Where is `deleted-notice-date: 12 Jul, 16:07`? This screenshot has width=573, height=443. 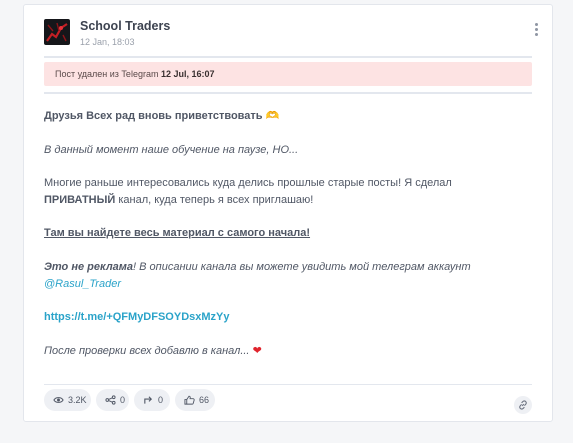
deleted-notice-date: 12 Jul, 16:07 is located at coordinates (187, 74).